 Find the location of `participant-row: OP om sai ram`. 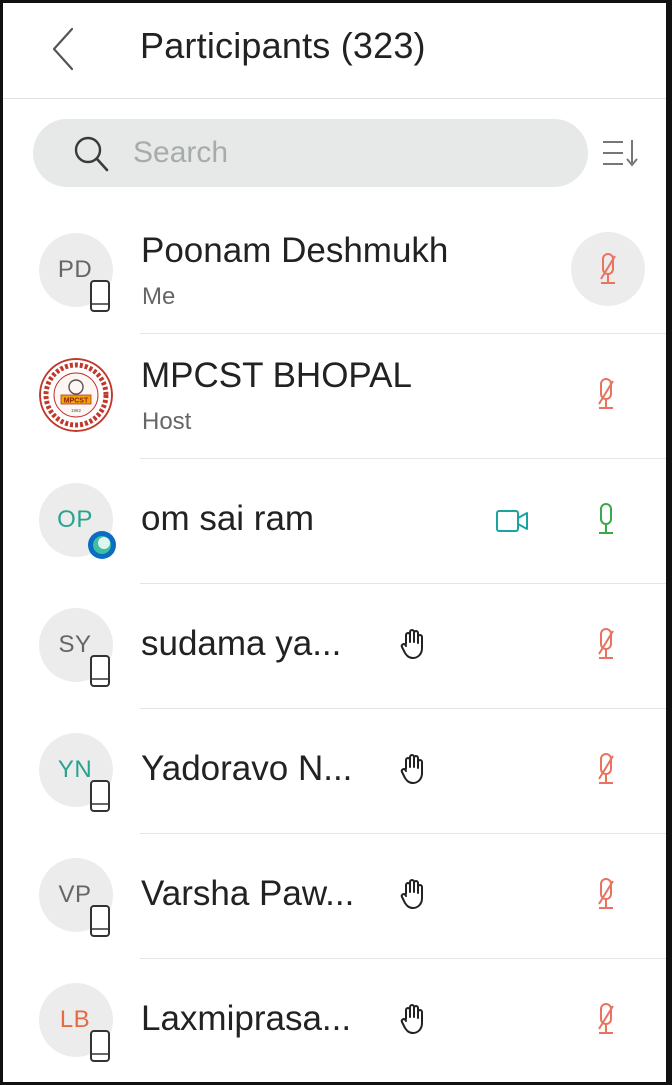

participant-row: OP om sai ram is located at coordinates (334, 521).